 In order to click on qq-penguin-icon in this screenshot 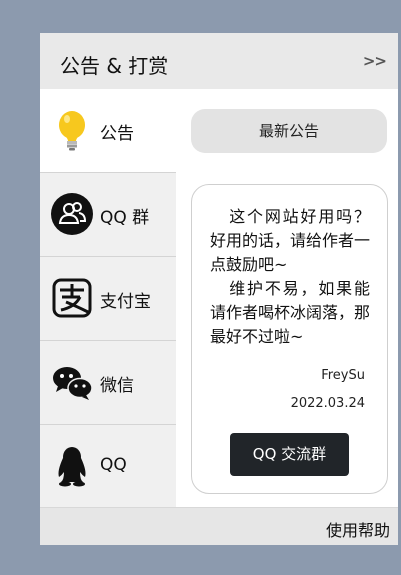, I will do `click(72, 466)`.